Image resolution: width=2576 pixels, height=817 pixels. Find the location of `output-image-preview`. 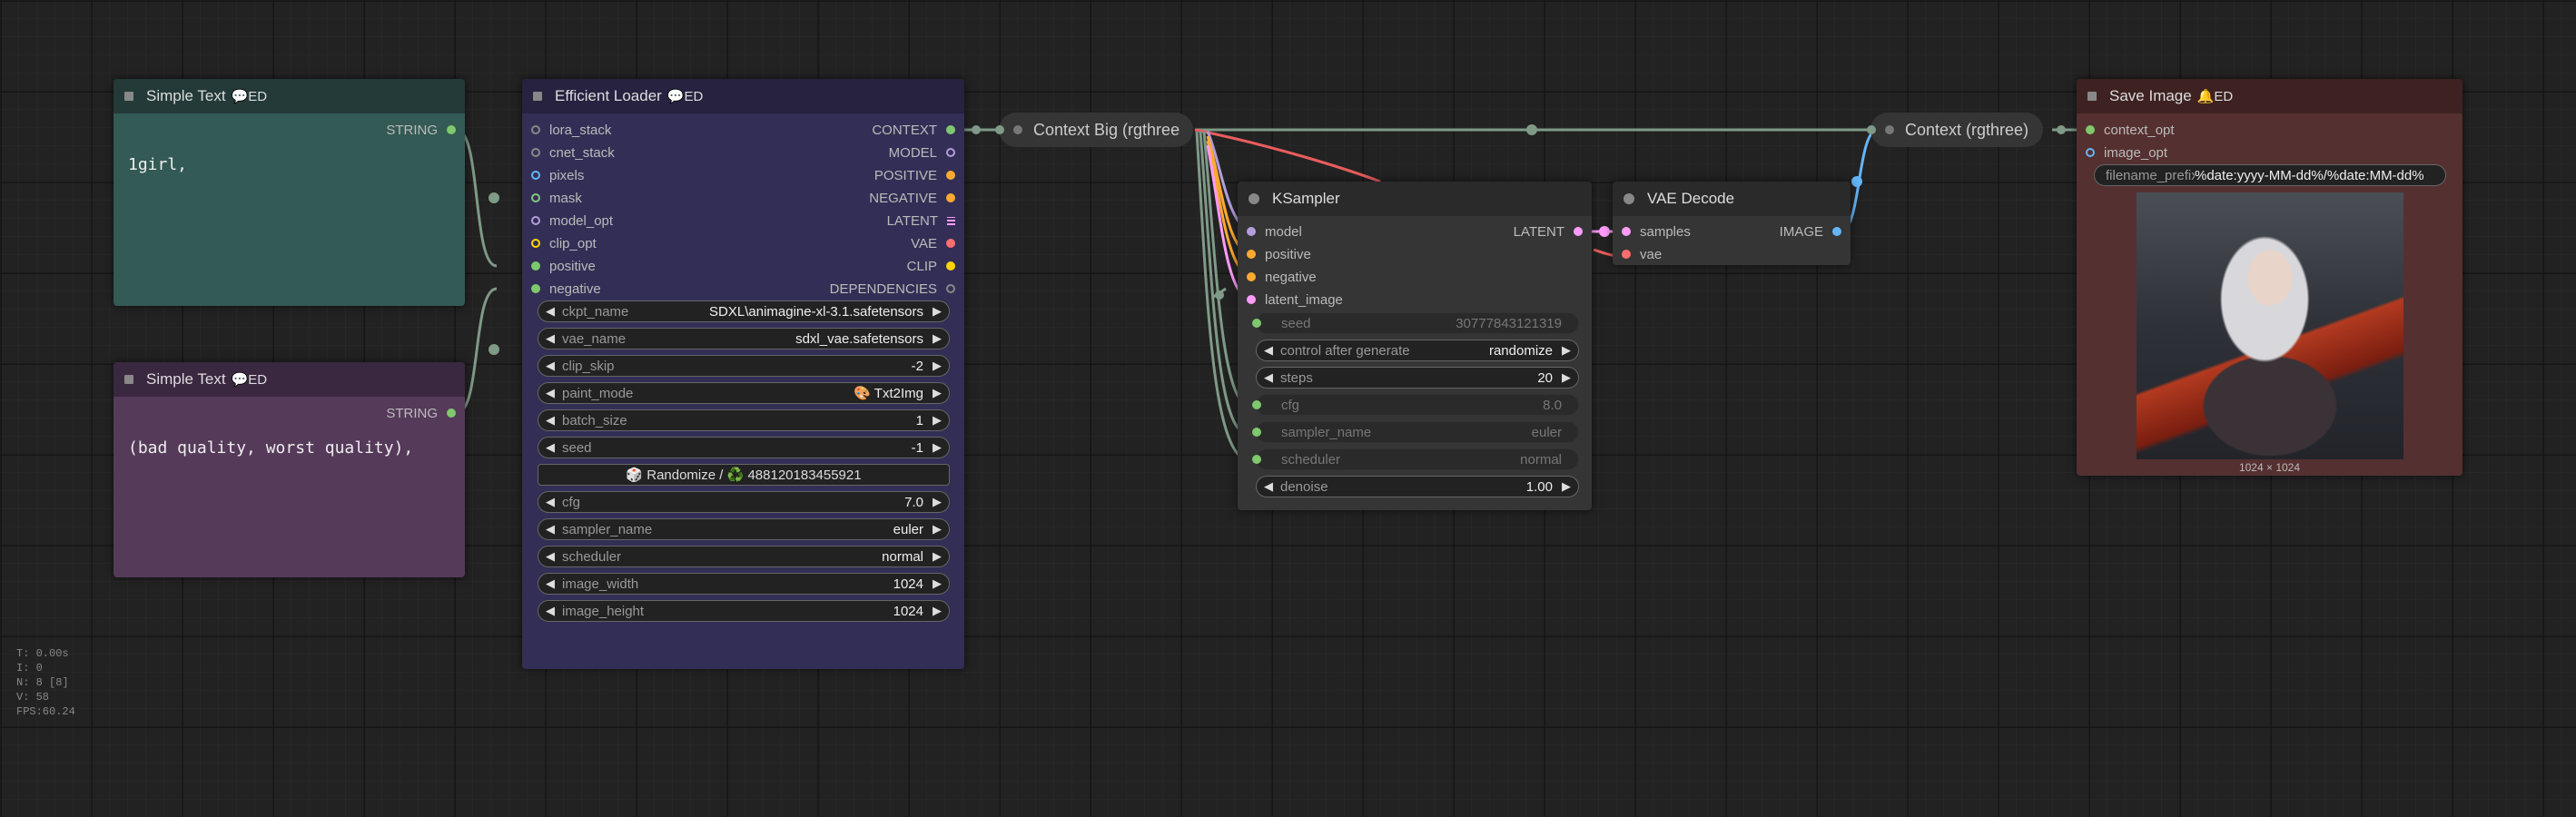

output-image-preview is located at coordinates (2270, 325).